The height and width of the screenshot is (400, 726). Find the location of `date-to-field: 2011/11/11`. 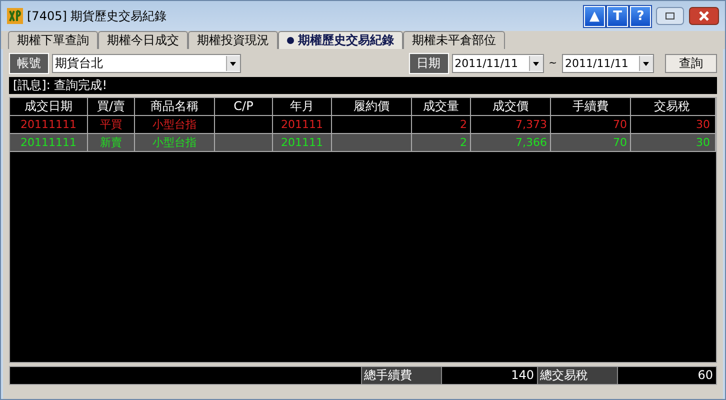

date-to-field: 2011/11/11 is located at coordinates (608, 63).